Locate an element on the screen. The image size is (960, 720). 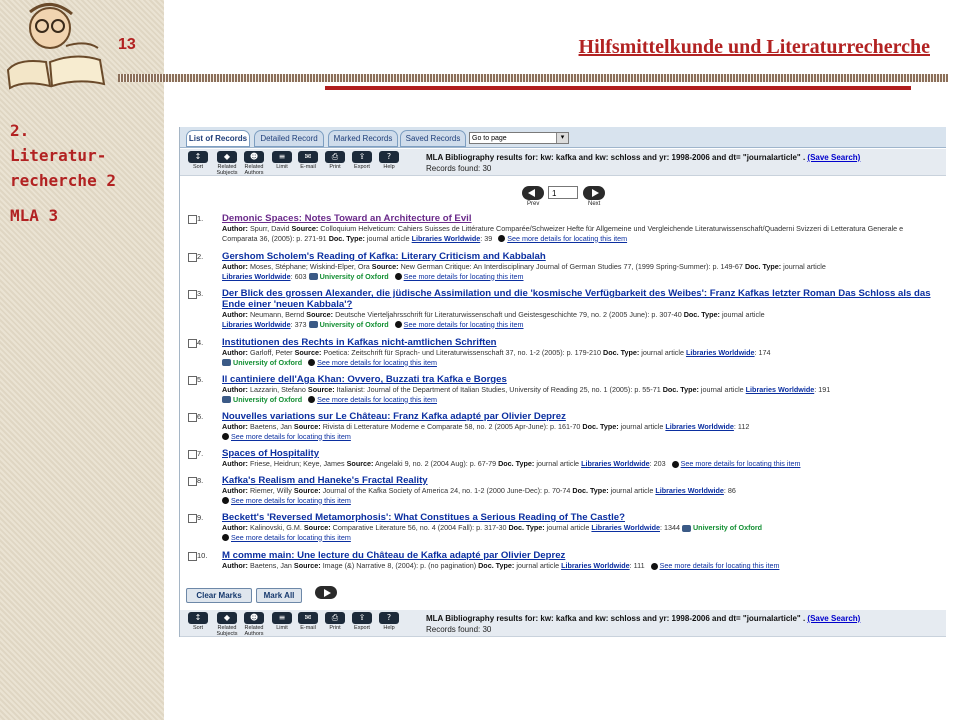
prev-page-button is located at coordinates (533, 193).